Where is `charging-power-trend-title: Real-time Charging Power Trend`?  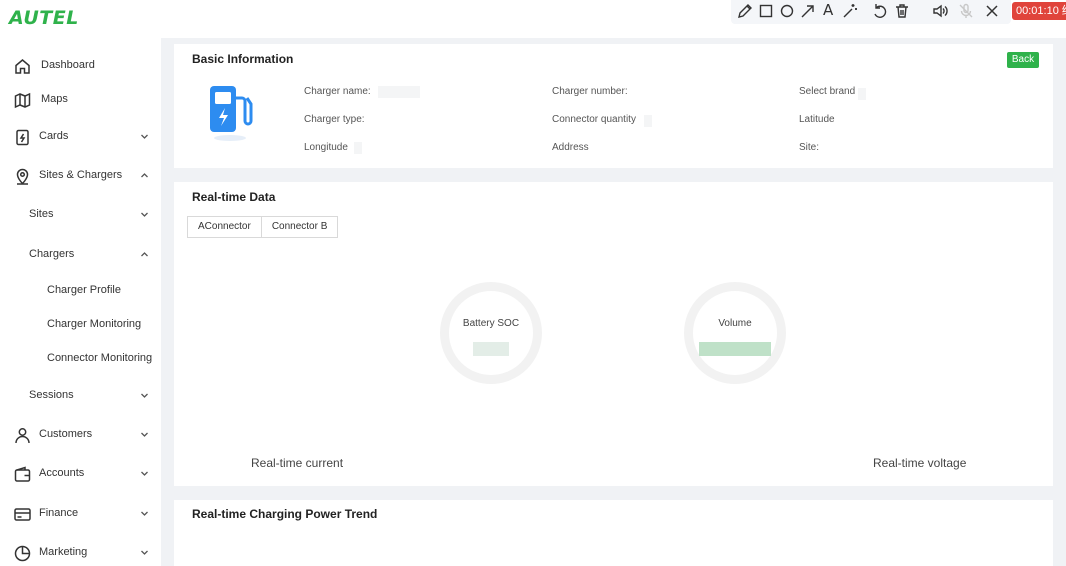 charging-power-trend-title: Real-time Charging Power Trend is located at coordinates (285, 514).